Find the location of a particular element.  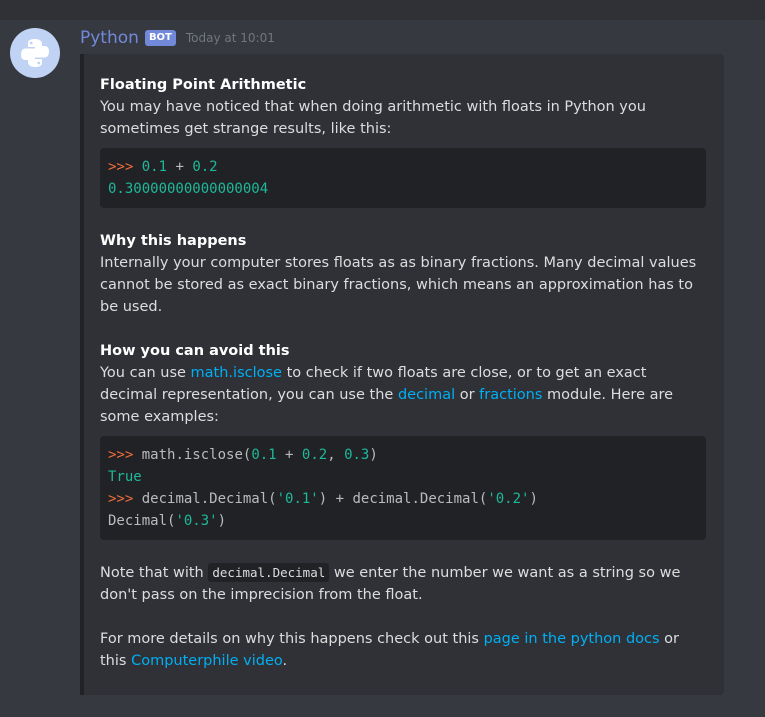

text-run: . is located at coordinates (285, 661).